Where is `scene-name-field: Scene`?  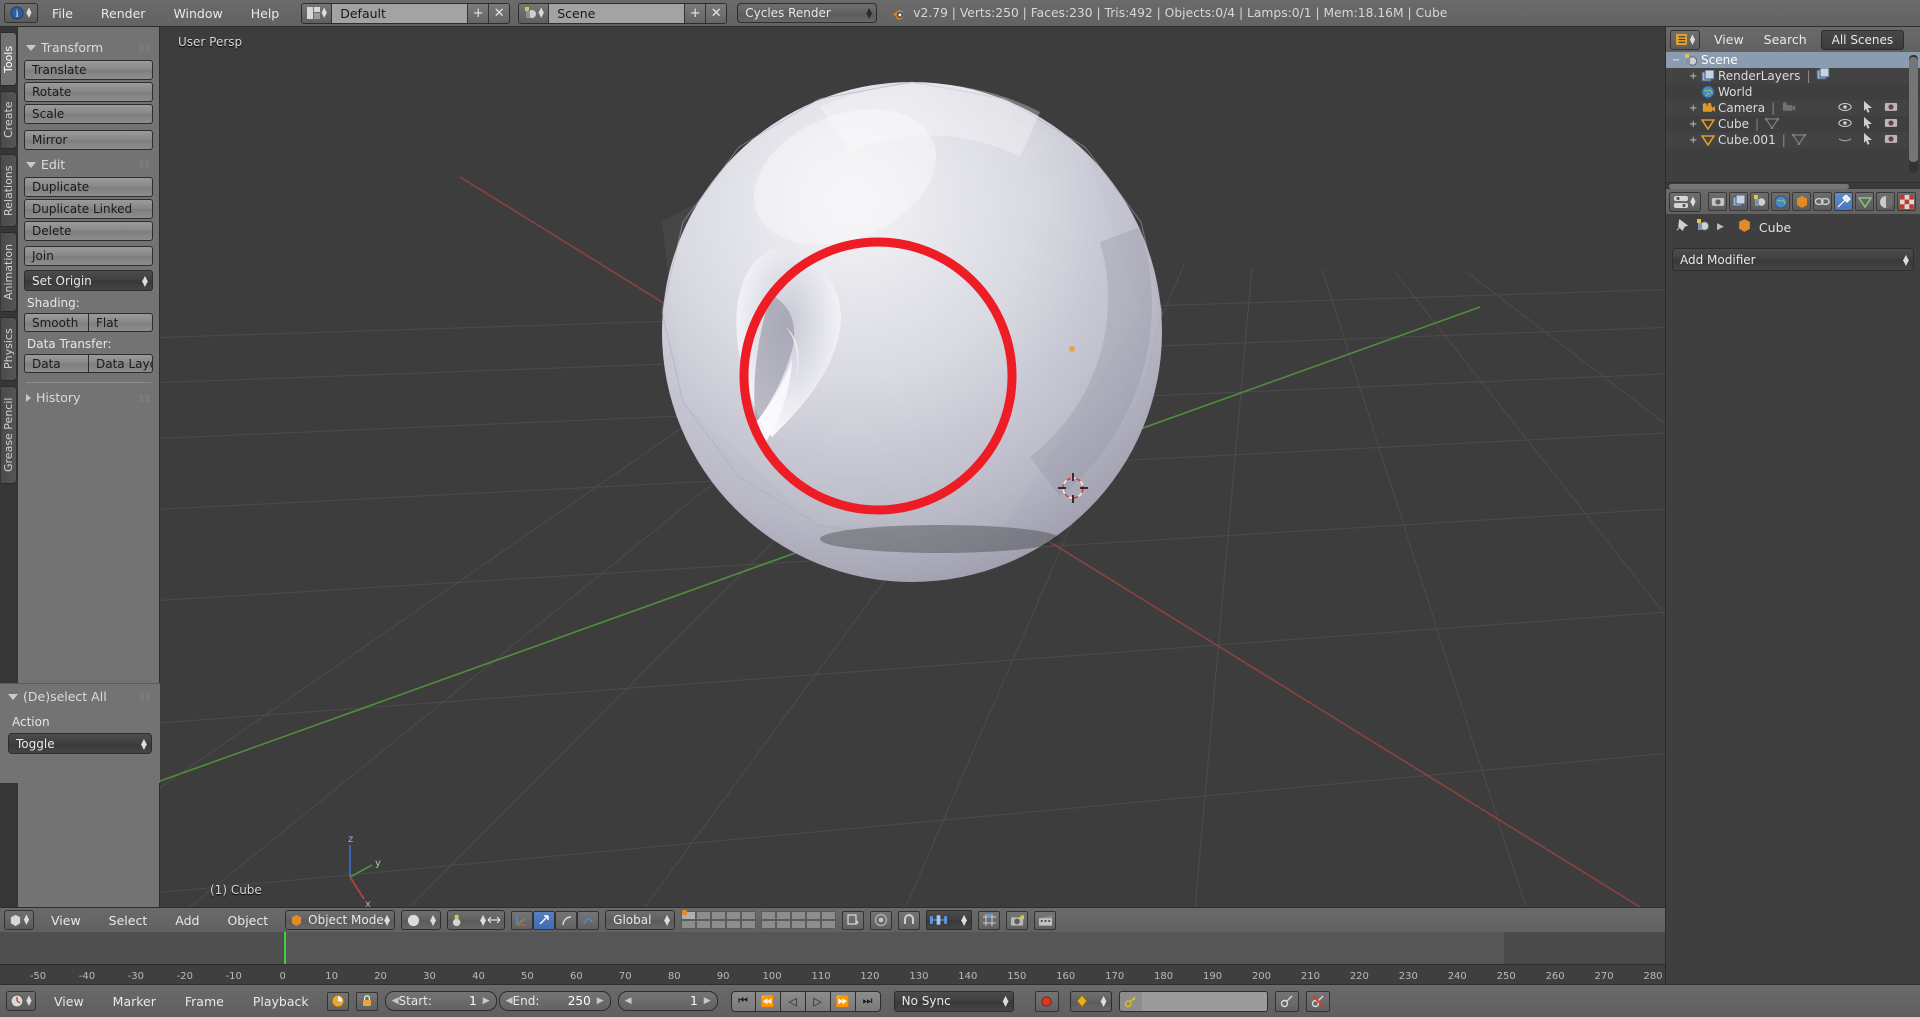
scene-name-field: Scene is located at coordinates (617, 13).